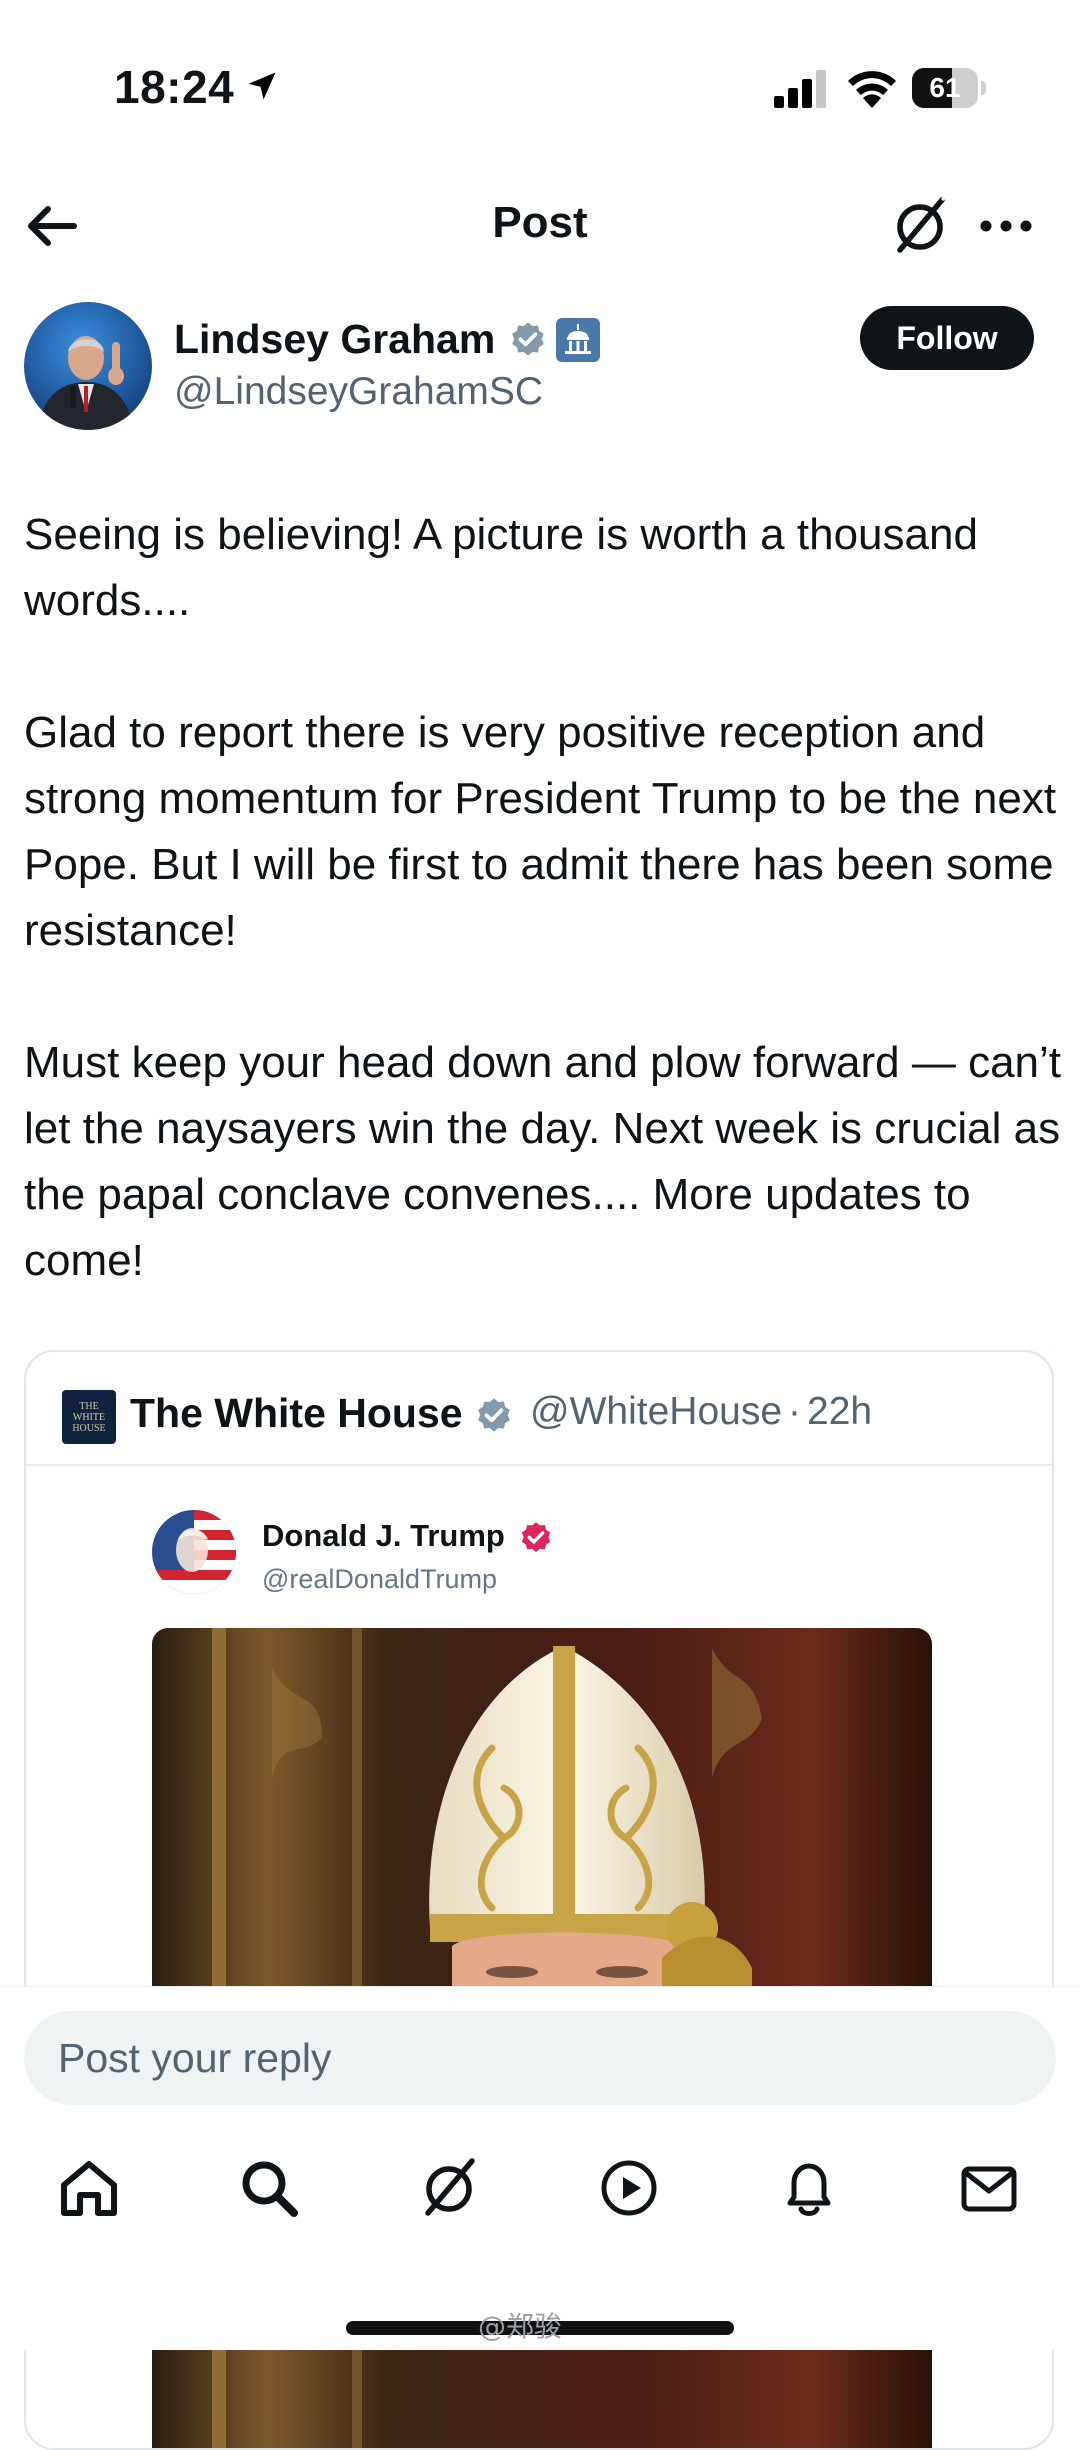 This screenshot has width=1080, height=2450. I want to click on messages-mail-icon, so click(989, 2188).